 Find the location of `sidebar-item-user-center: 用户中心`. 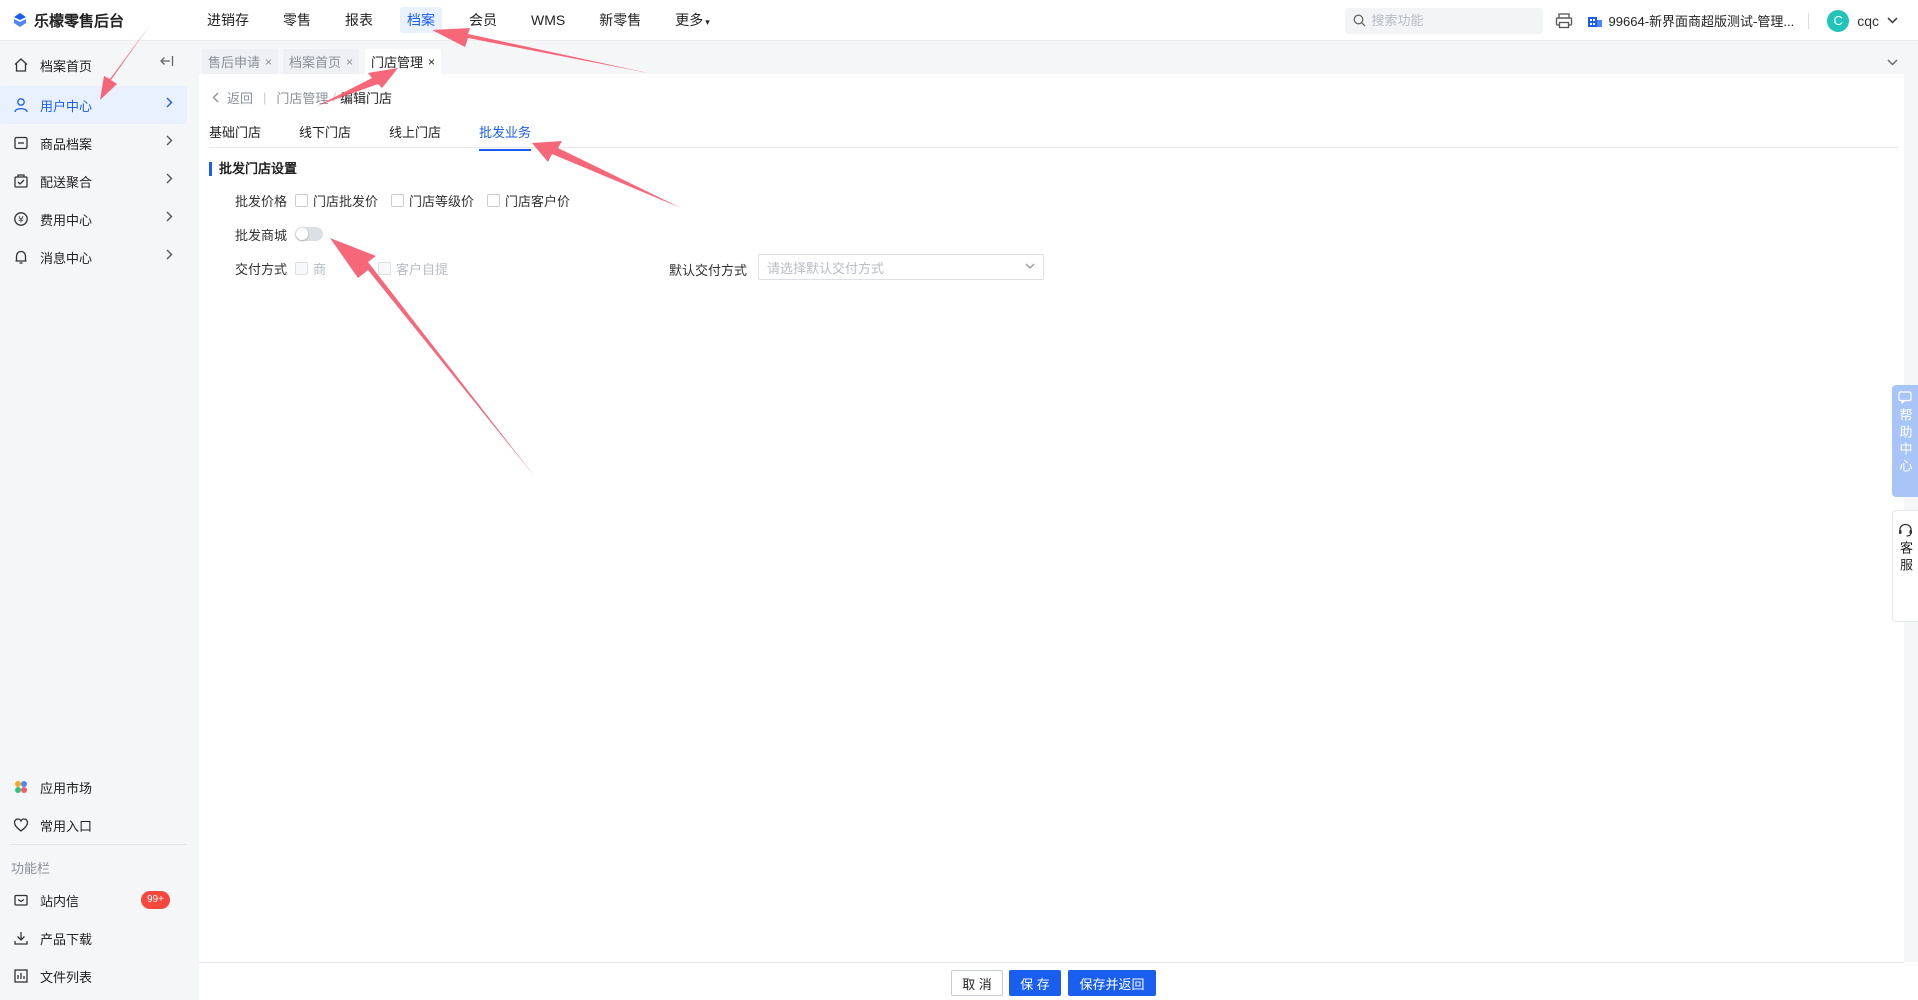

sidebar-item-user-center: 用户中心 is located at coordinates (93, 105).